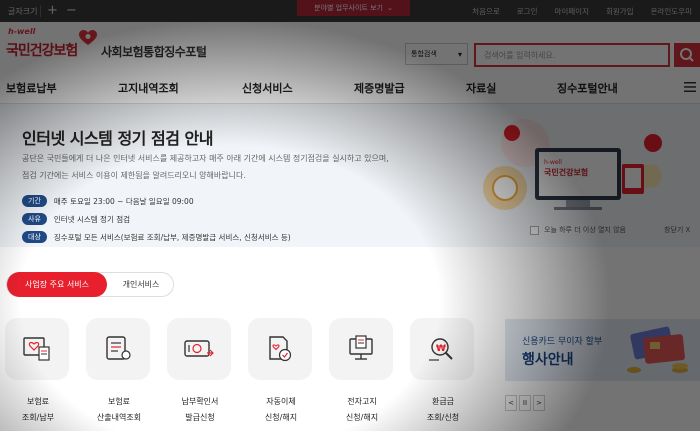 The width and height of the screenshot is (700, 431). Describe the element at coordinates (657, 349) in the screenshot. I see `credit-card-icon` at that location.